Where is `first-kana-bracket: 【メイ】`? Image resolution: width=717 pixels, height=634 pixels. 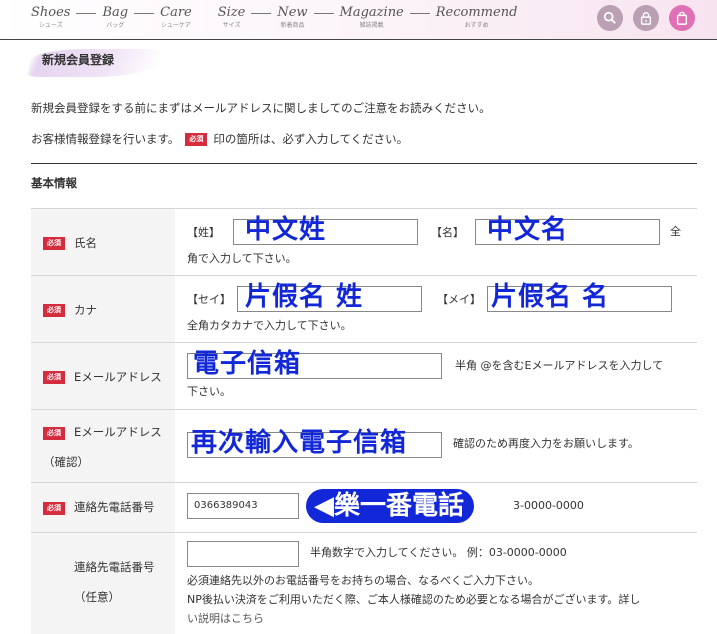 first-kana-bracket: 【メイ】 is located at coordinates (459, 299).